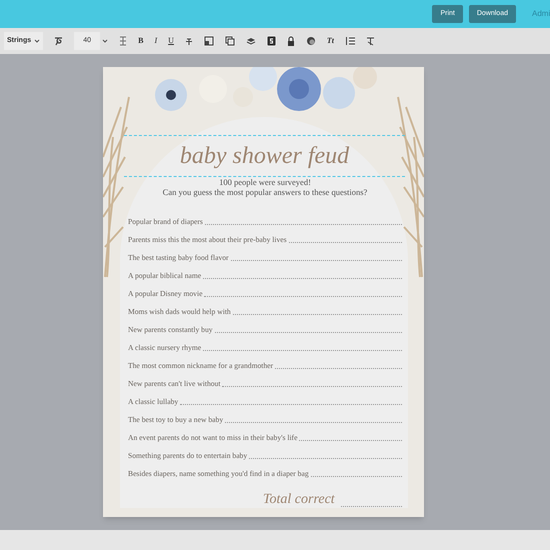  Describe the element at coordinates (251, 41) in the screenshot. I see `layers-icon` at that location.